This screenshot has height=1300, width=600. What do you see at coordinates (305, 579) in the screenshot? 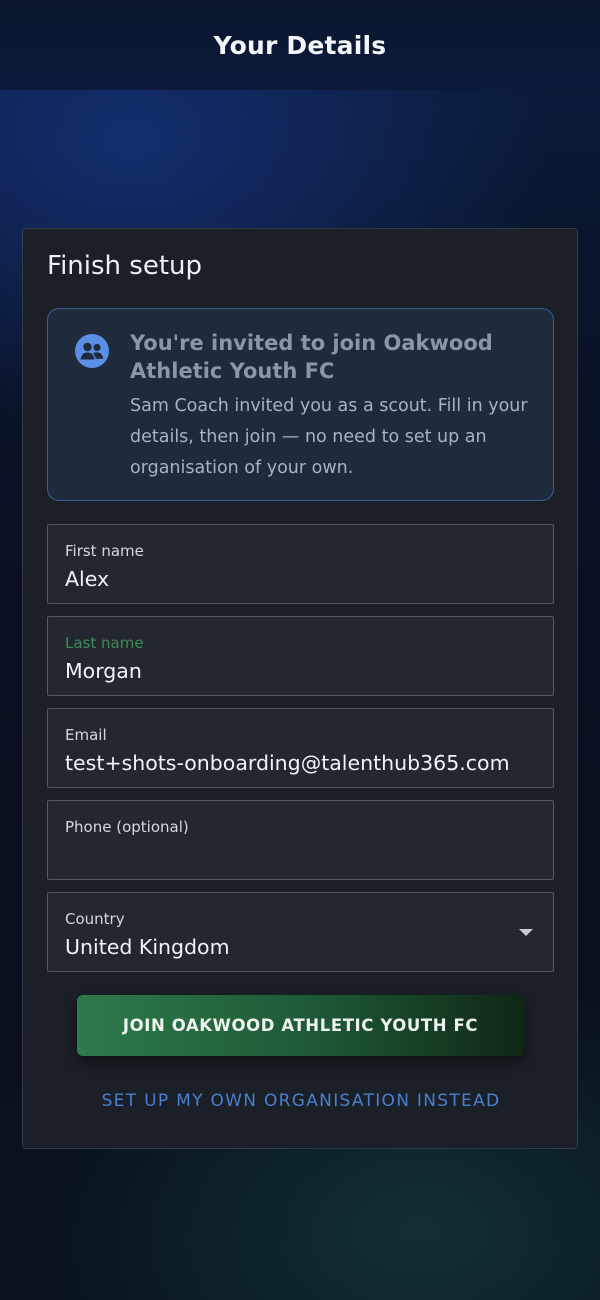
I see `first-name-input` at bounding box center [305, 579].